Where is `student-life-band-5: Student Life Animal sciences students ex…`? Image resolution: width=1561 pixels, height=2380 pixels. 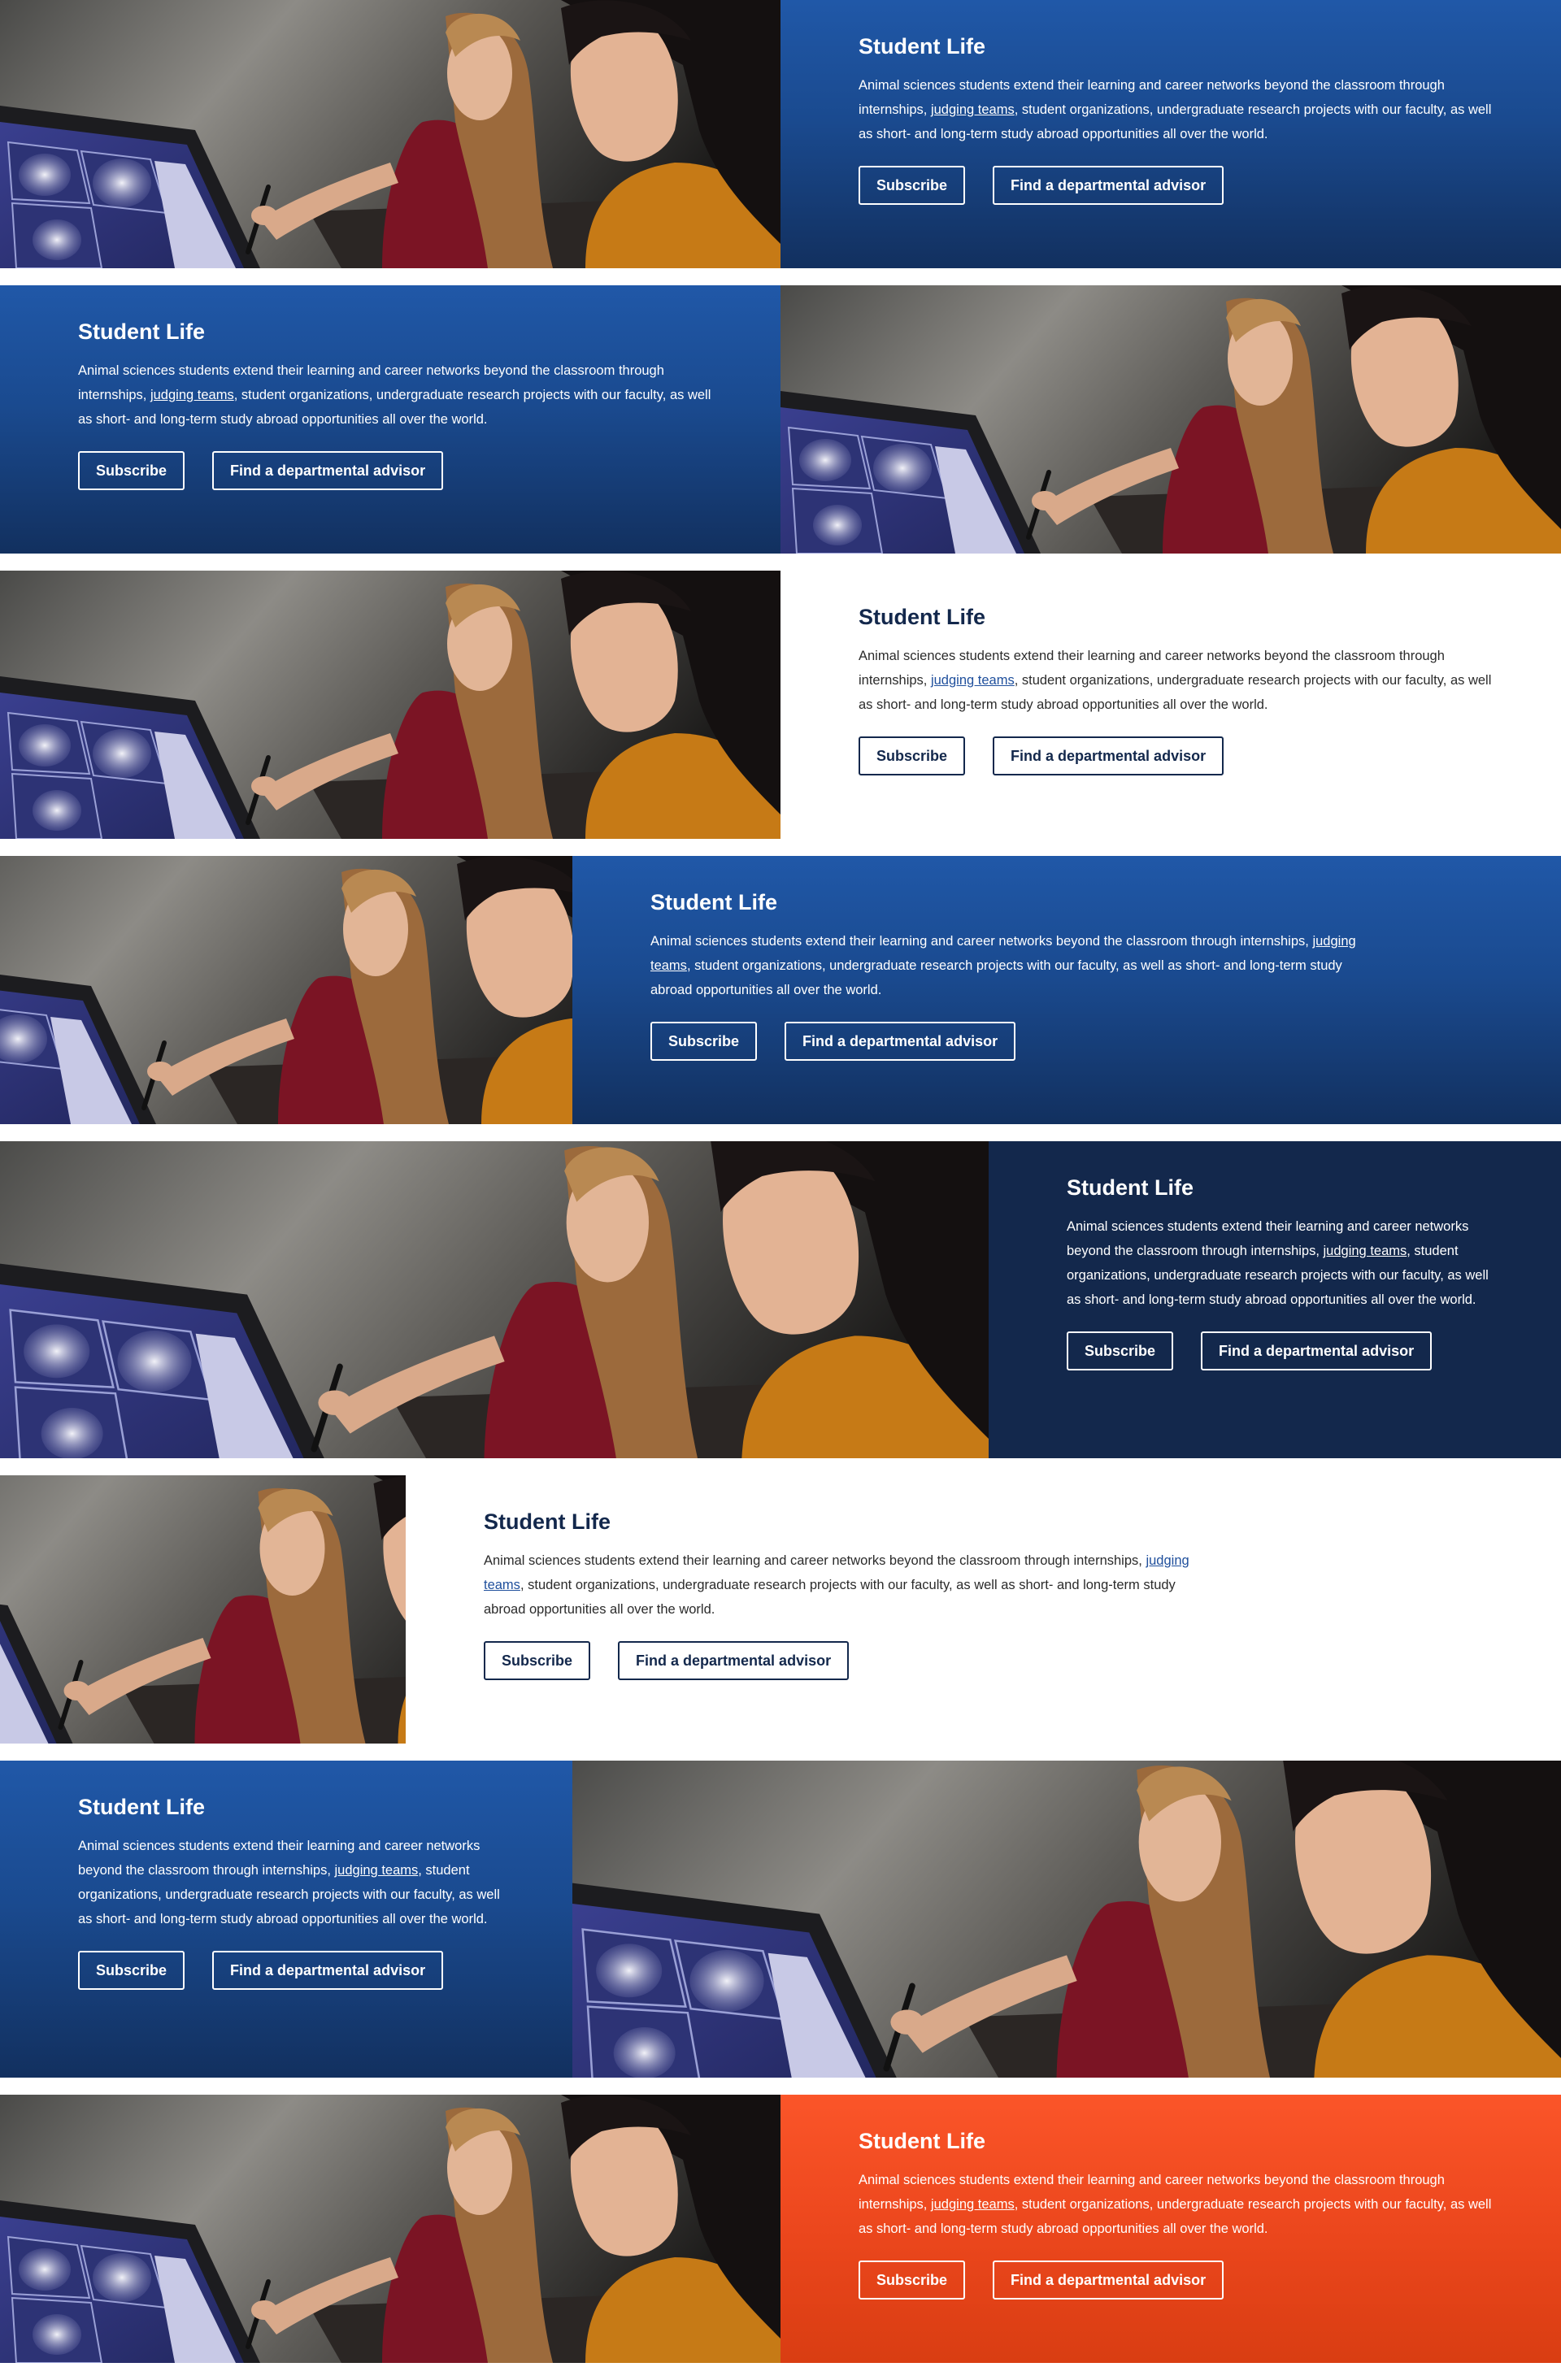
student-life-band-5: Student Life Animal sciences students ex… is located at coordinates (780, 1299).